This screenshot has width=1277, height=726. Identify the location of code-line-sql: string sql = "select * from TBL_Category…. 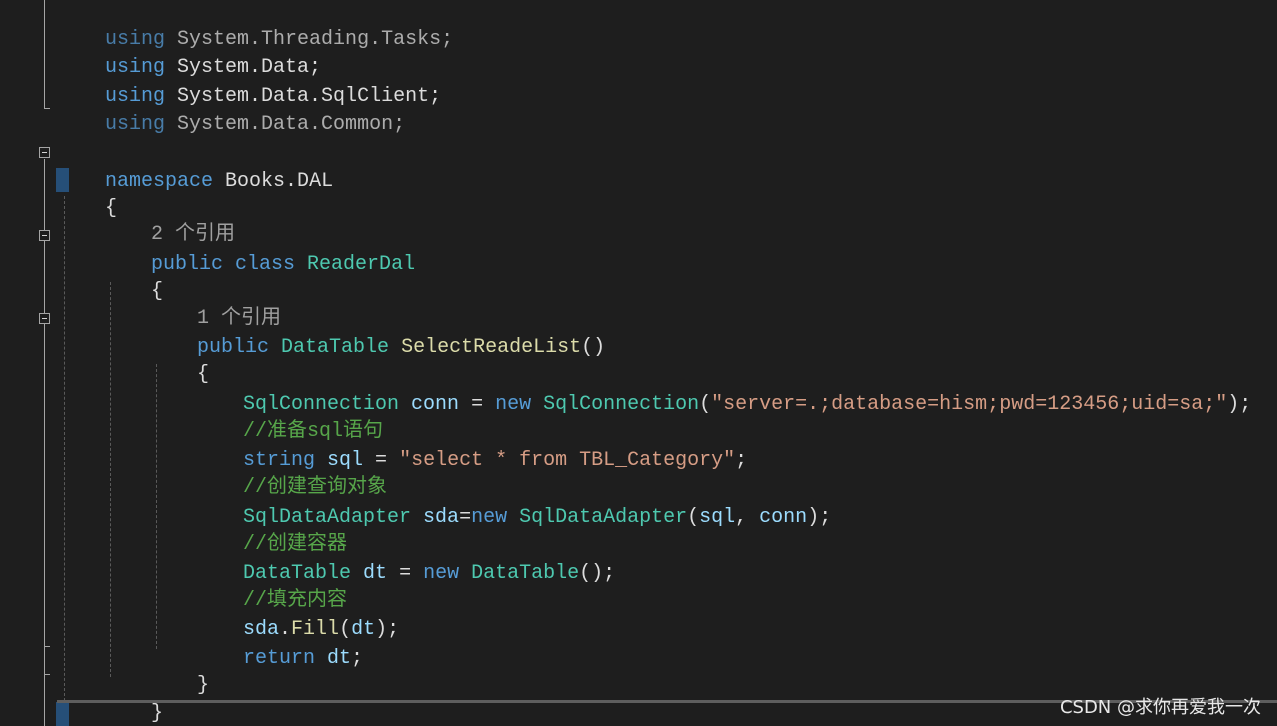
(471, 445).